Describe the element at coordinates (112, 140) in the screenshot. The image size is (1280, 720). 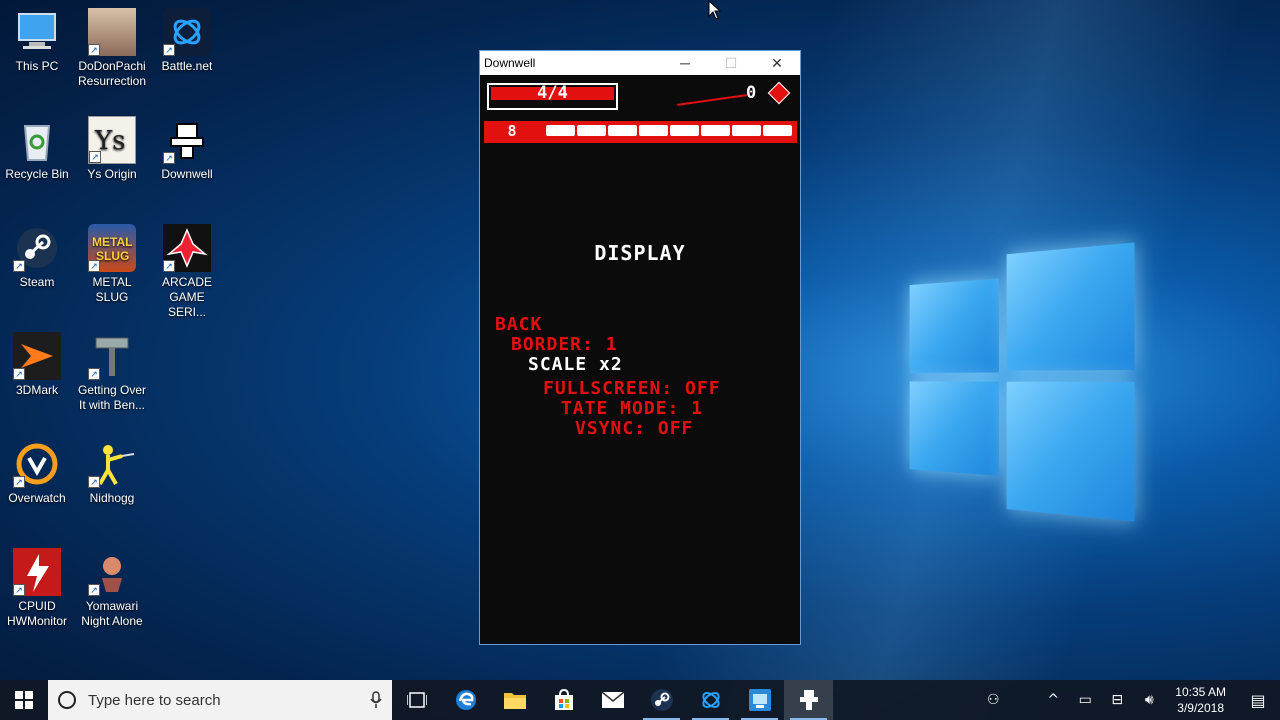
I see `ys-origin-icon: Ys ↗` at that location.